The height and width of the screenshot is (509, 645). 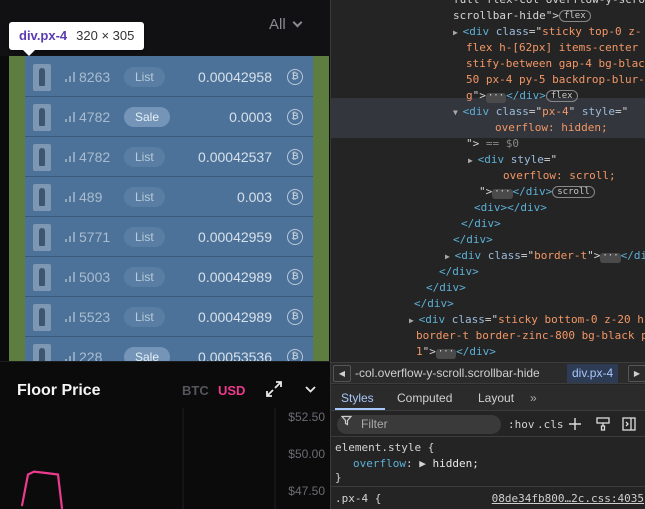 I want to click on tab-styles: Styles, so click(x=357, y=398).